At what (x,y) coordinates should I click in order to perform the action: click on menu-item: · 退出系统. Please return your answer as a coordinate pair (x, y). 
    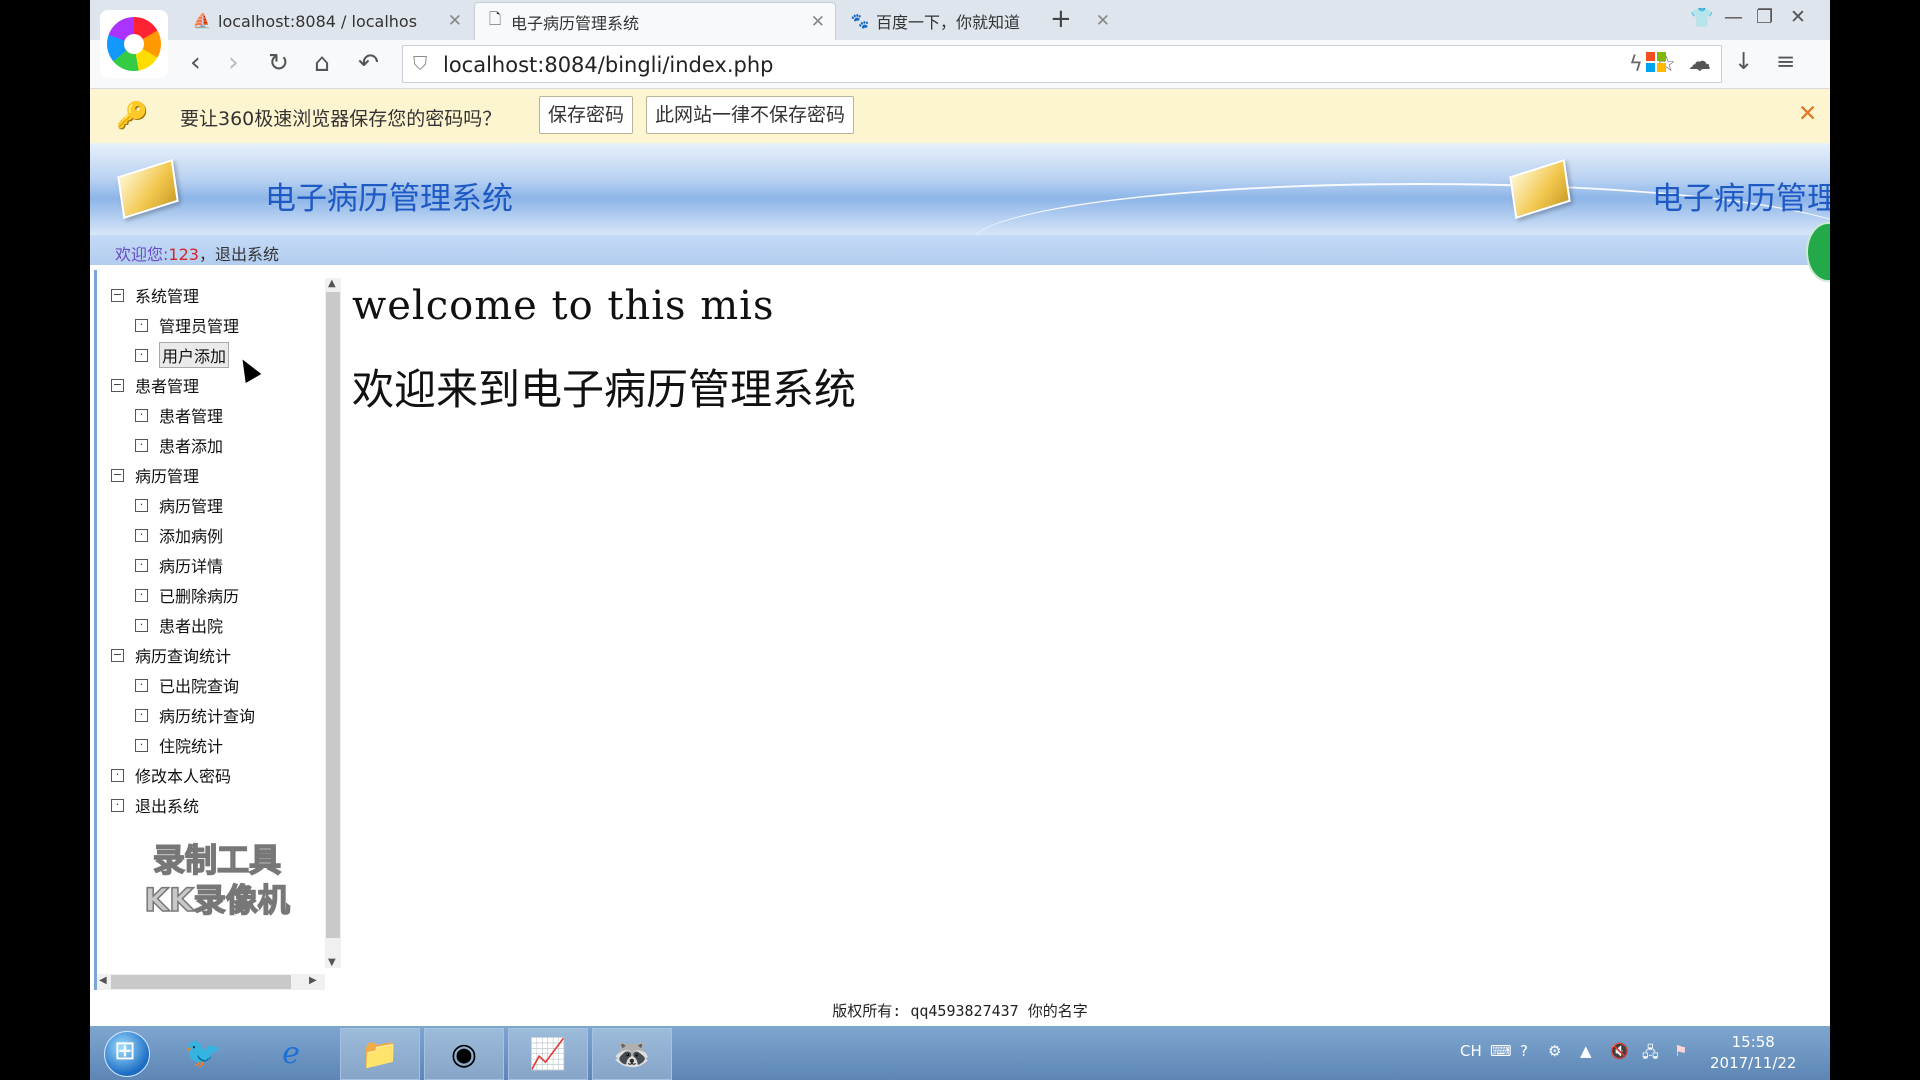
    Looking at the image, I should click on (155, 805).